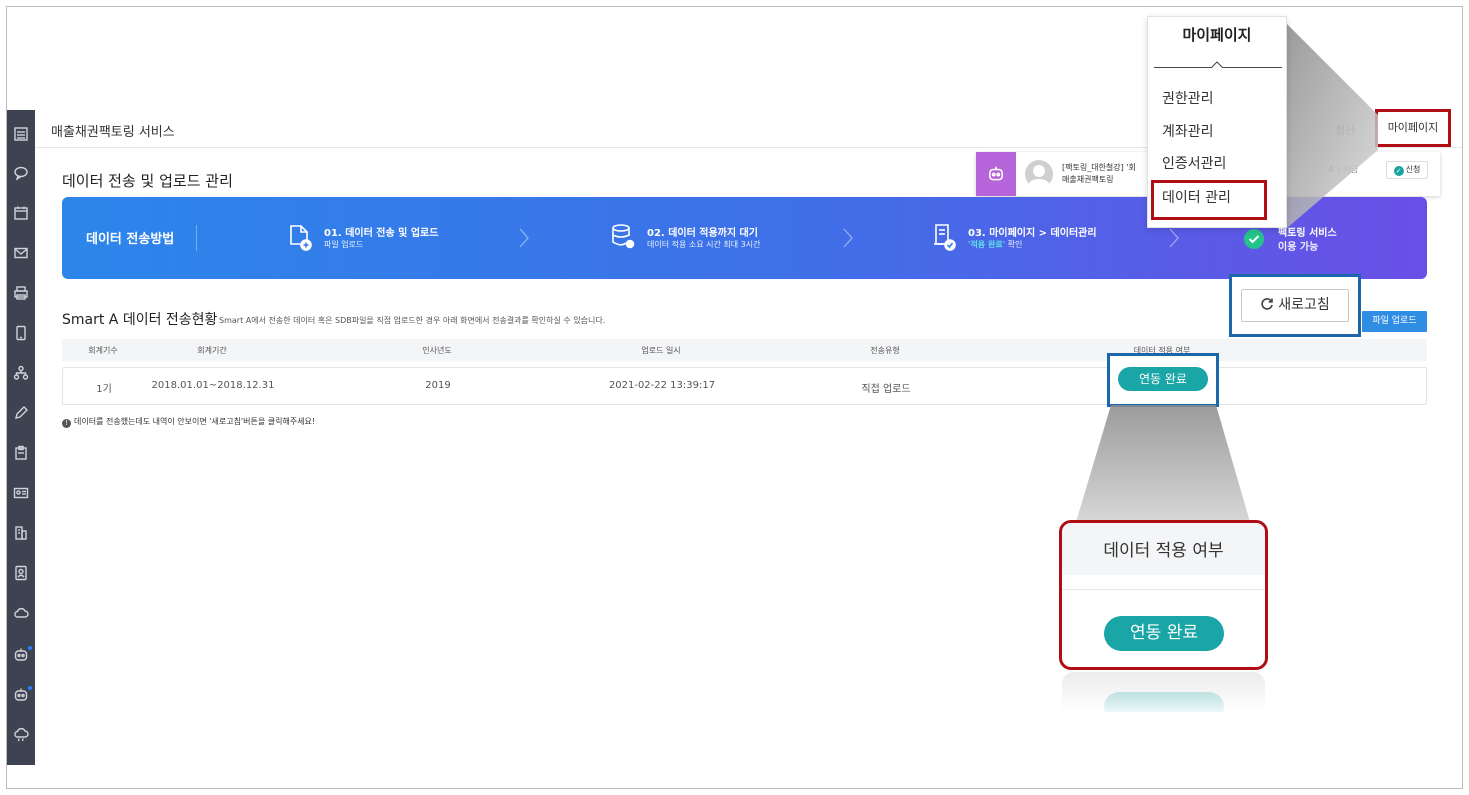  Describe the element at coordinates (140, 320) in the screenshot. I see `section-title: Smart A 데이터 전송현황` at that location.